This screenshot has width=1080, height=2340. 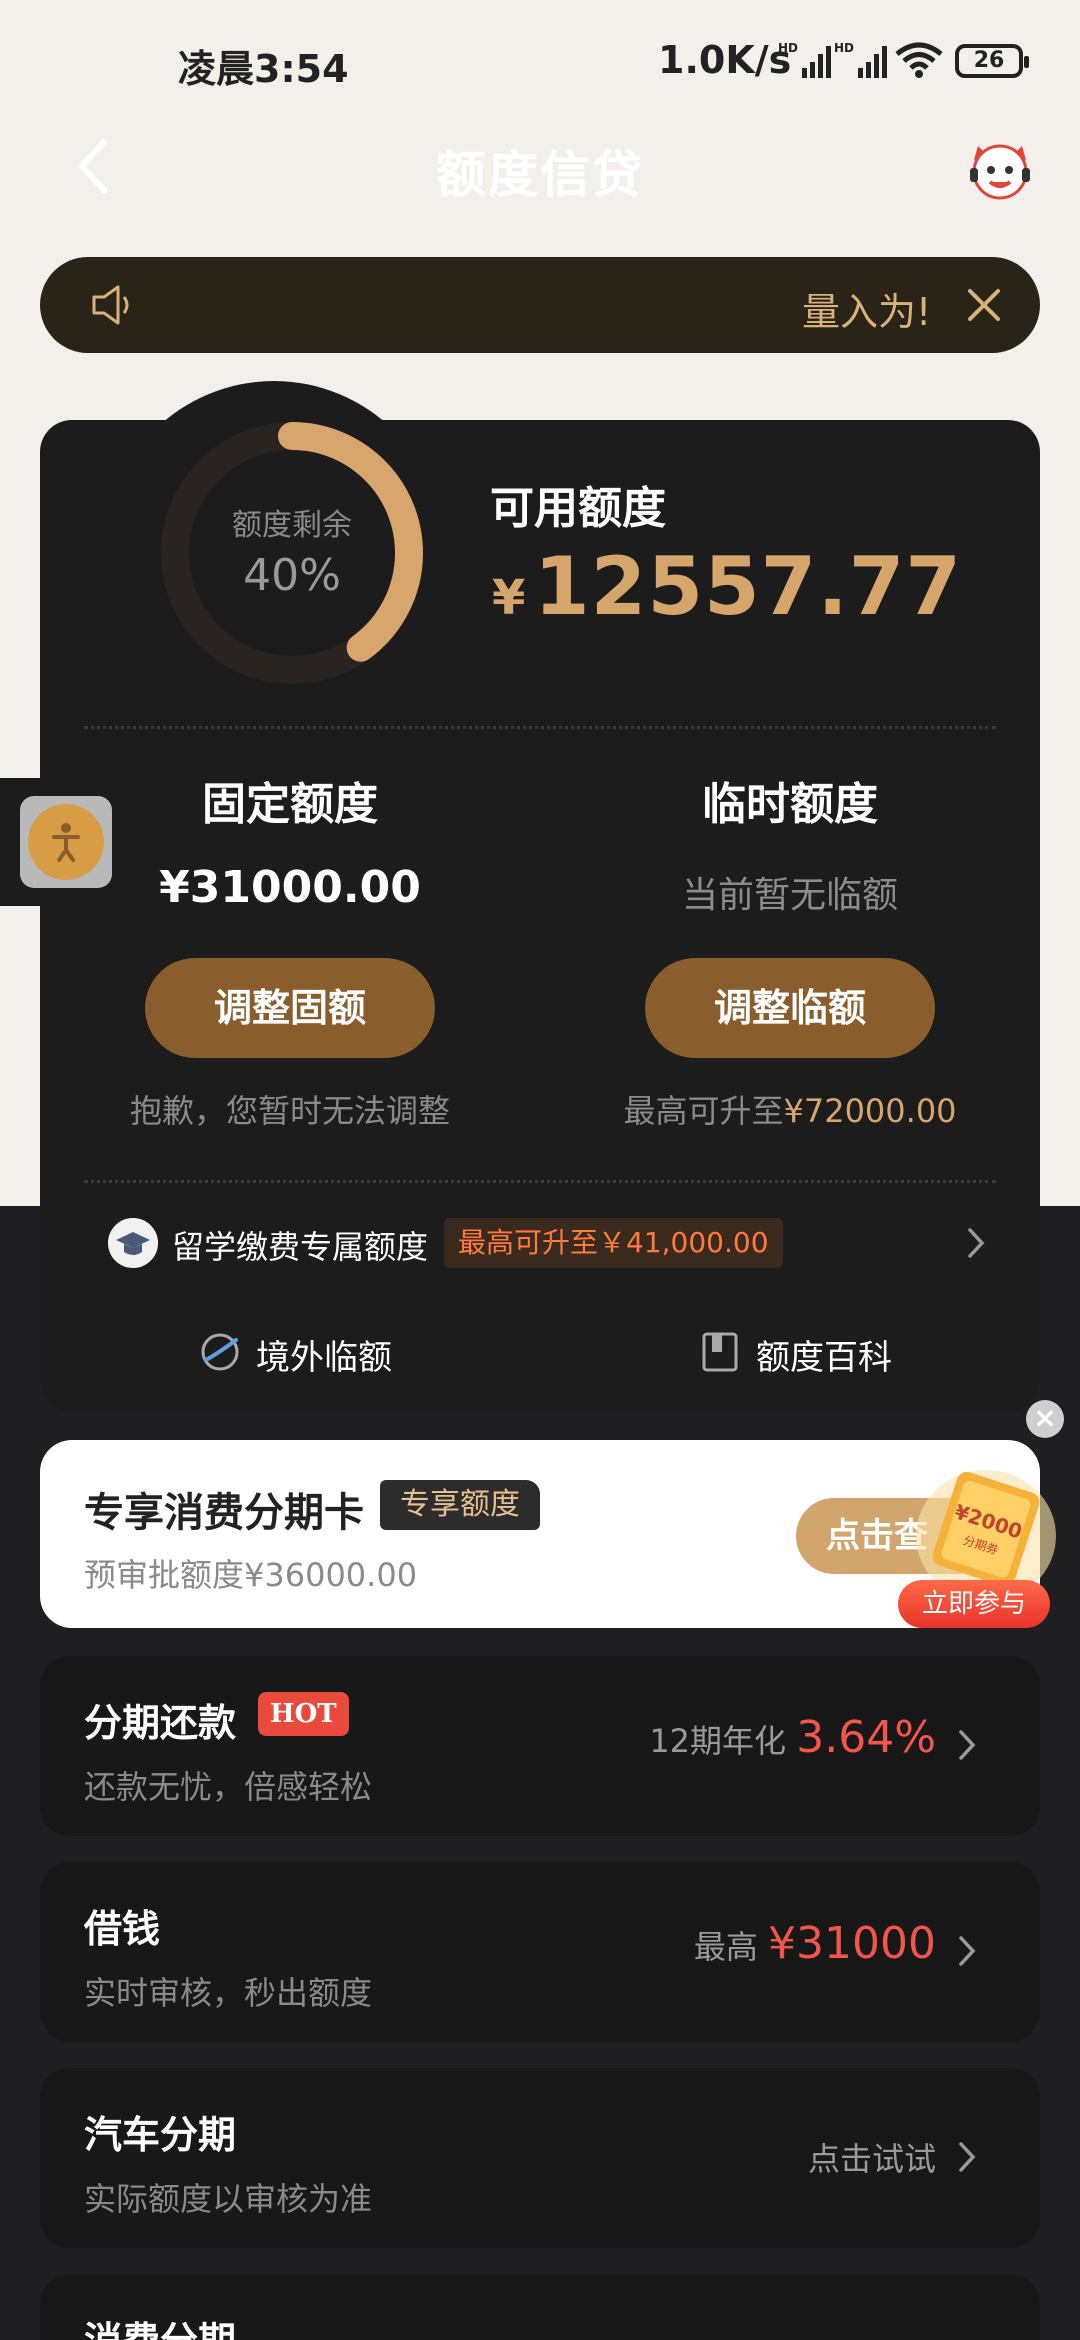 I want to click on battery-indicator: 26, so click(x=992, y=61).